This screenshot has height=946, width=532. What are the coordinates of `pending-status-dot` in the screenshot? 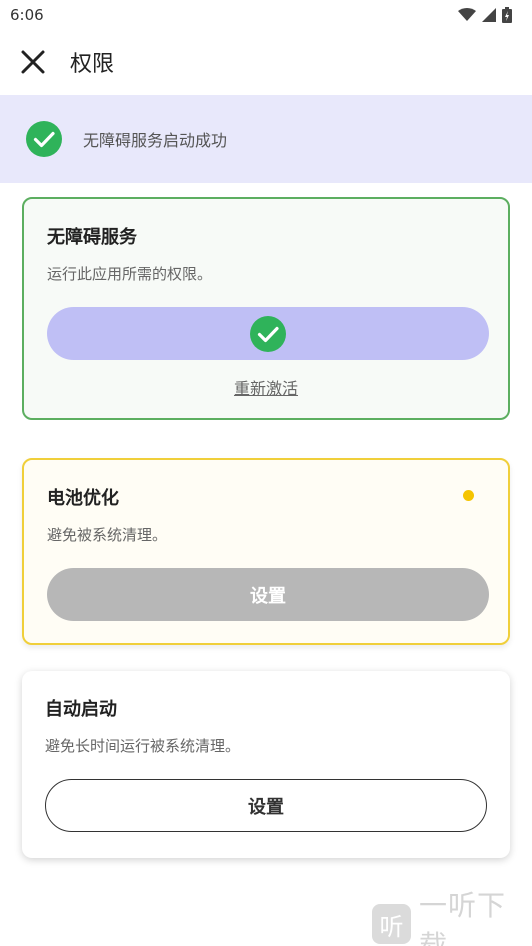 It's located at (468, 495).